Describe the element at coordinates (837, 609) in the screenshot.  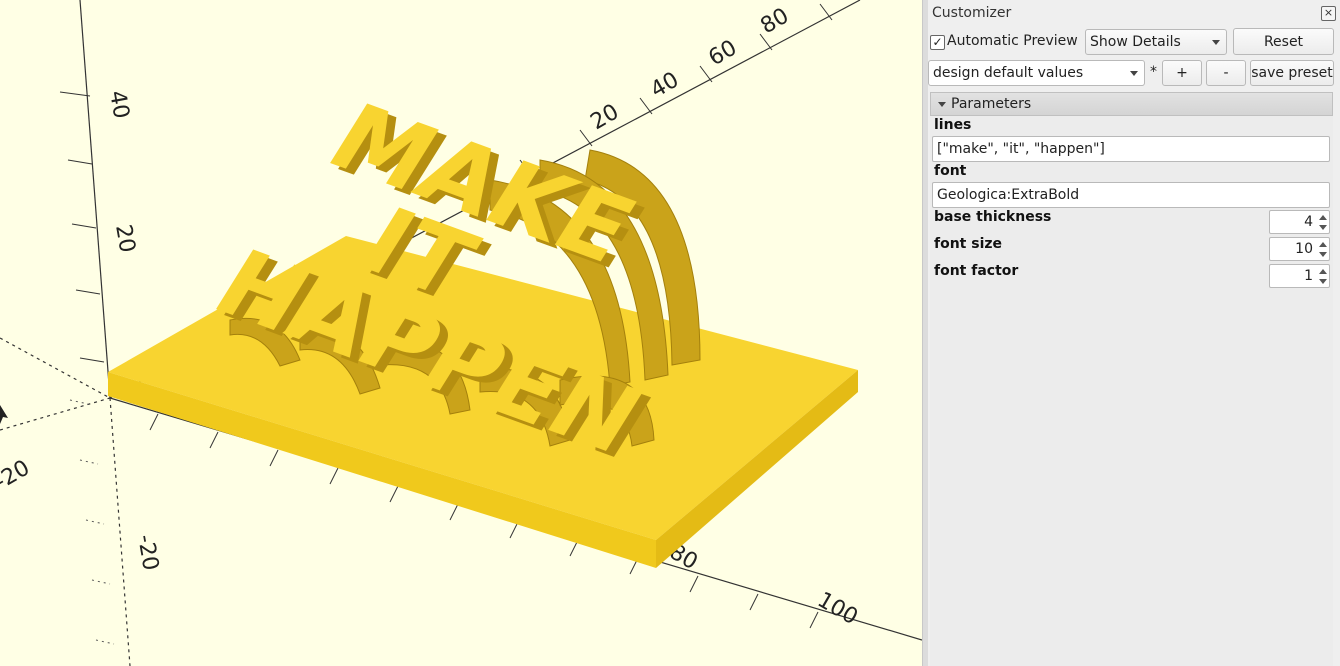
I see `axis-label-x-100: 100` at that location.